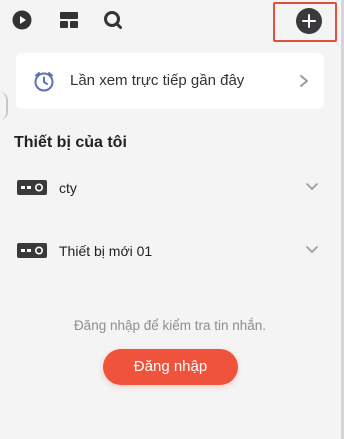  Describe the element at coordinates (157, 80) in the screenshot. I see `recent-live-label: Lần xem trực tiếp gần đây` at that location.